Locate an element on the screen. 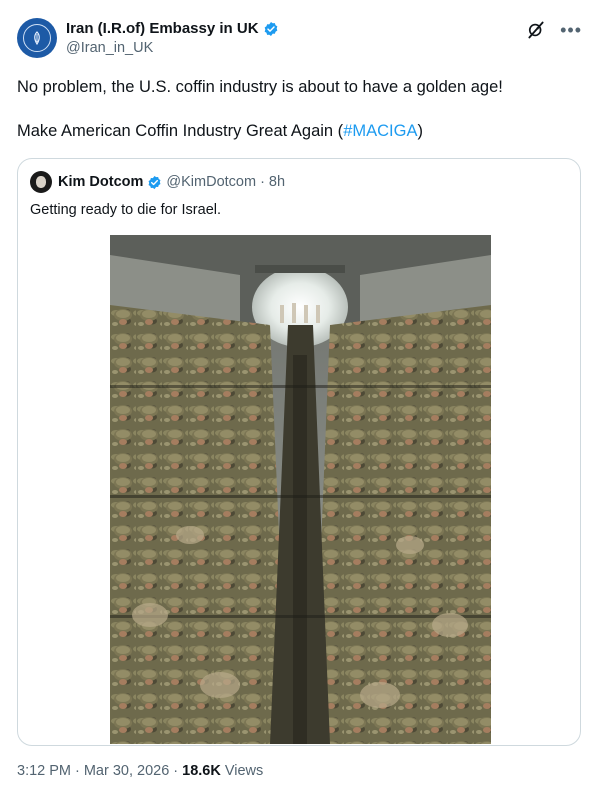  tweet-line-2-suffix: ) is located at coordinates (420, 131).